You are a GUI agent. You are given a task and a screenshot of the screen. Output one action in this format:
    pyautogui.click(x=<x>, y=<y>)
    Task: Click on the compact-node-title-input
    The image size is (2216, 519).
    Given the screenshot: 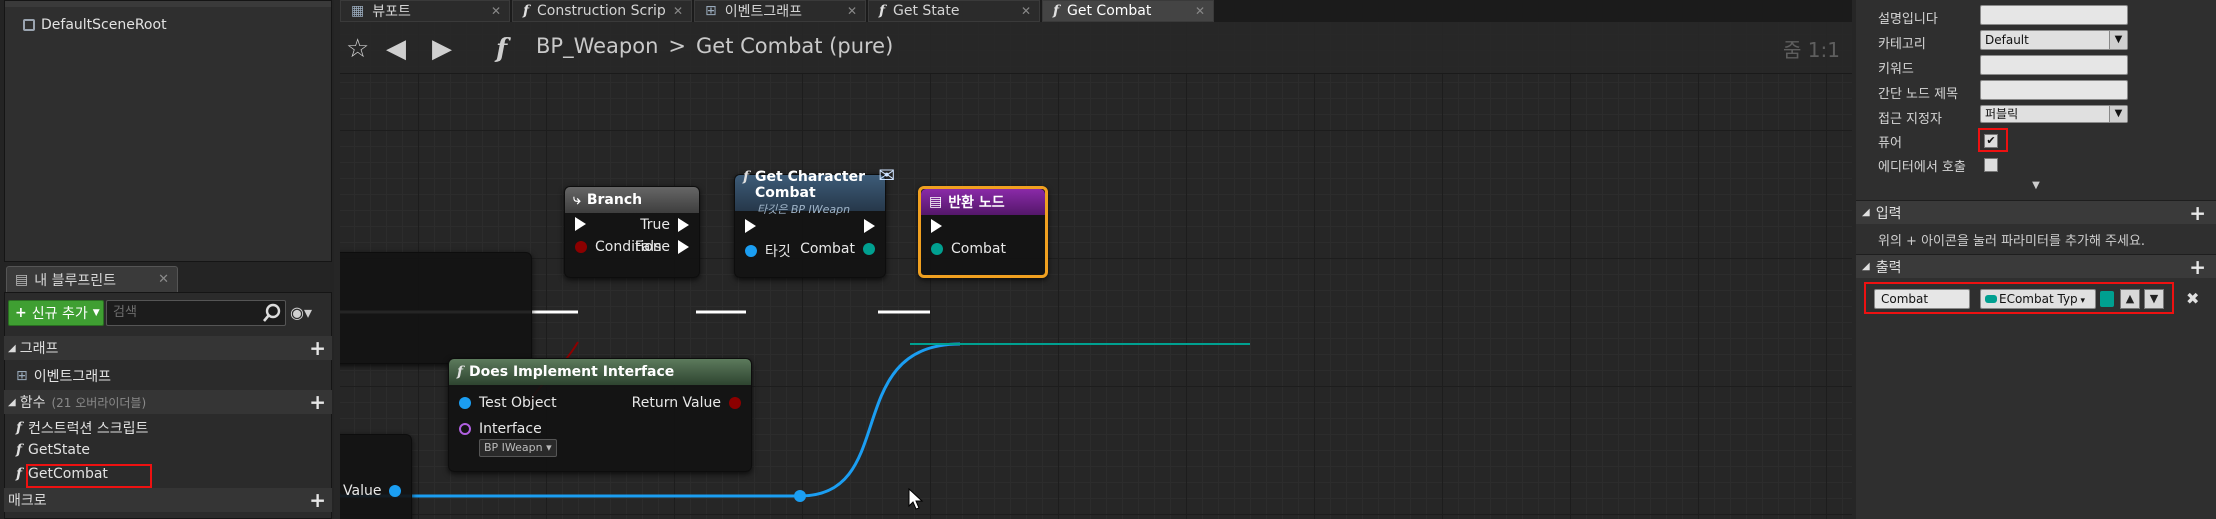 What is the action you would take?
    pyautogui.click(x=2054, y=90)
    